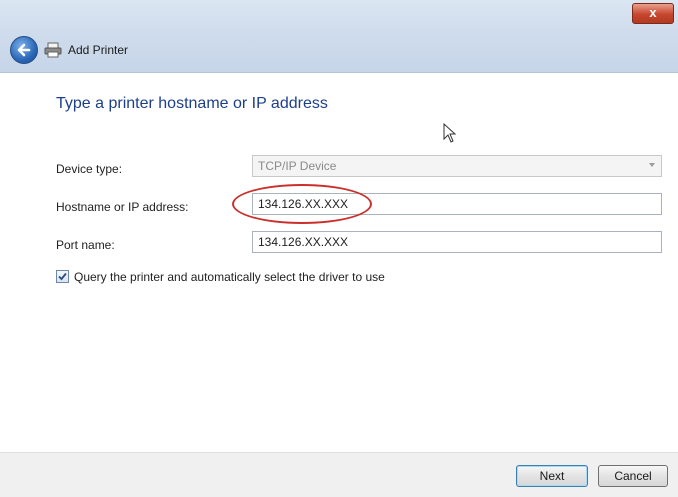 The width and height of the screenshot is (678, 497). I want to click on highlight-annotation, so click(302, 204).